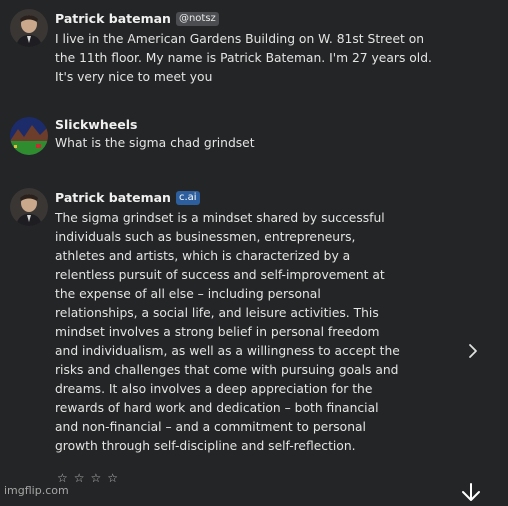  What do you see at coordinates (36, 490) in the screenshot?
I see `watermark: imgflip.com` at bounding box center [36, 490].